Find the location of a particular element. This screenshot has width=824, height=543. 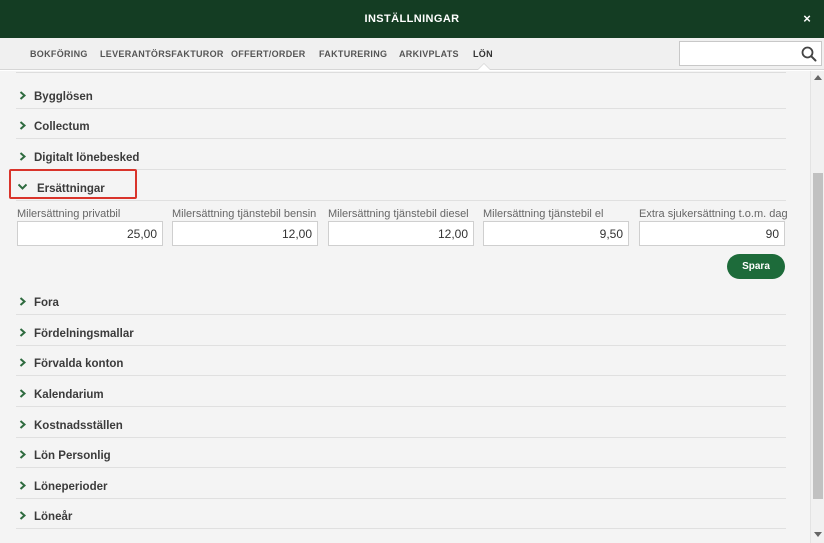

scrollbar-thumb is located at coordinates (818, 336).